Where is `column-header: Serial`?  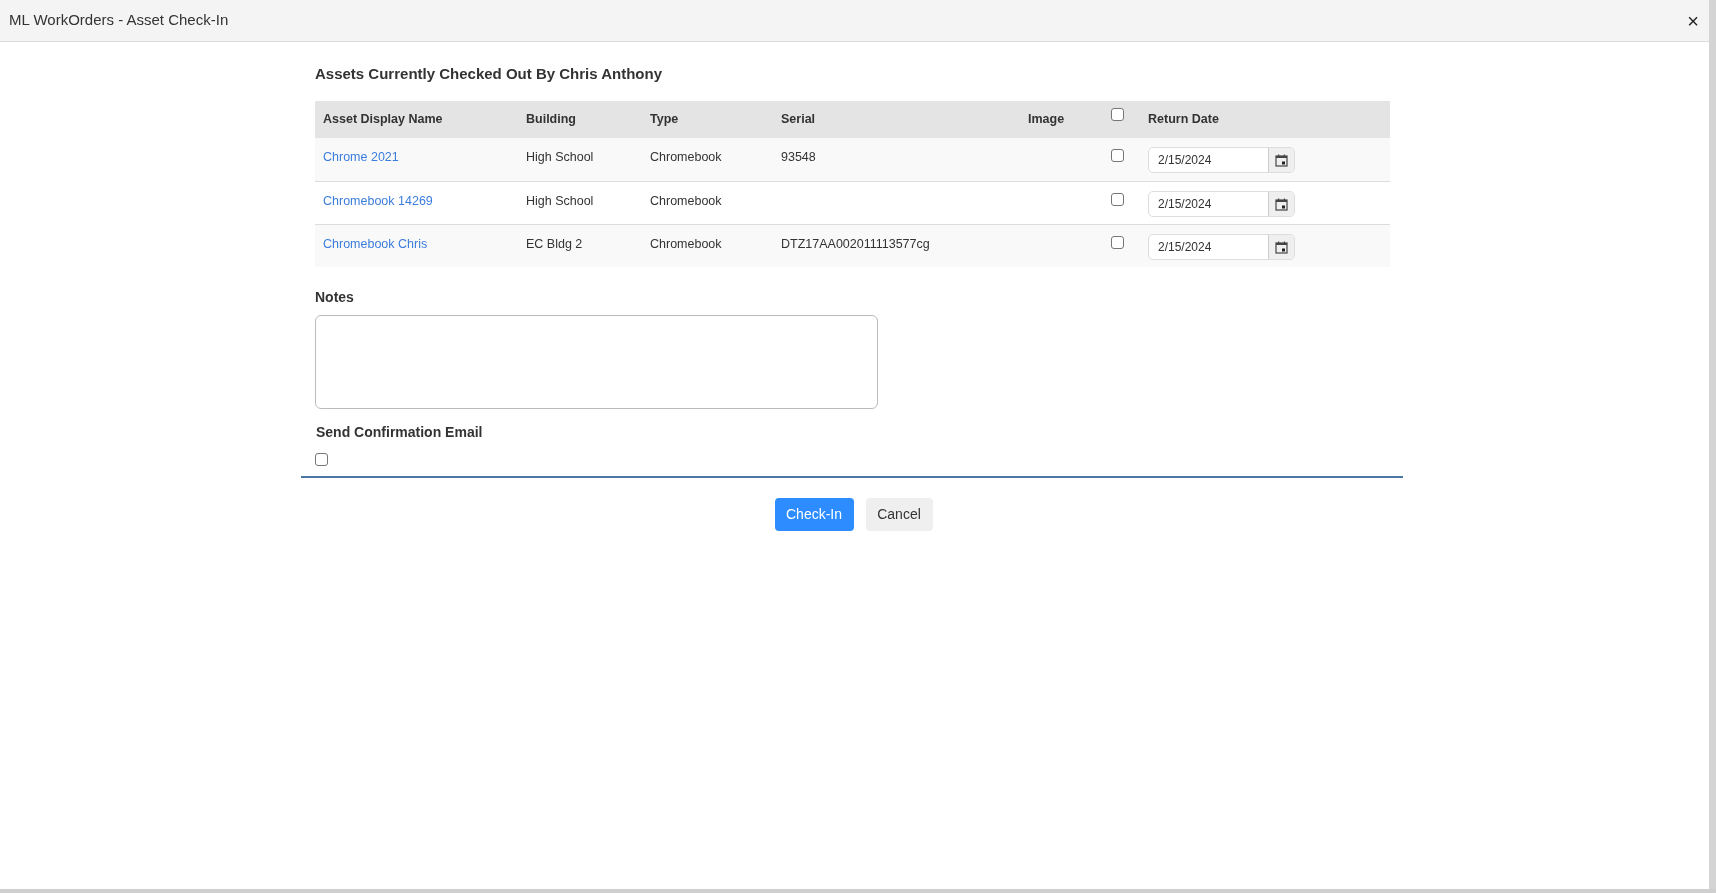 column-header: Serial is located at coordinates (799, 120).